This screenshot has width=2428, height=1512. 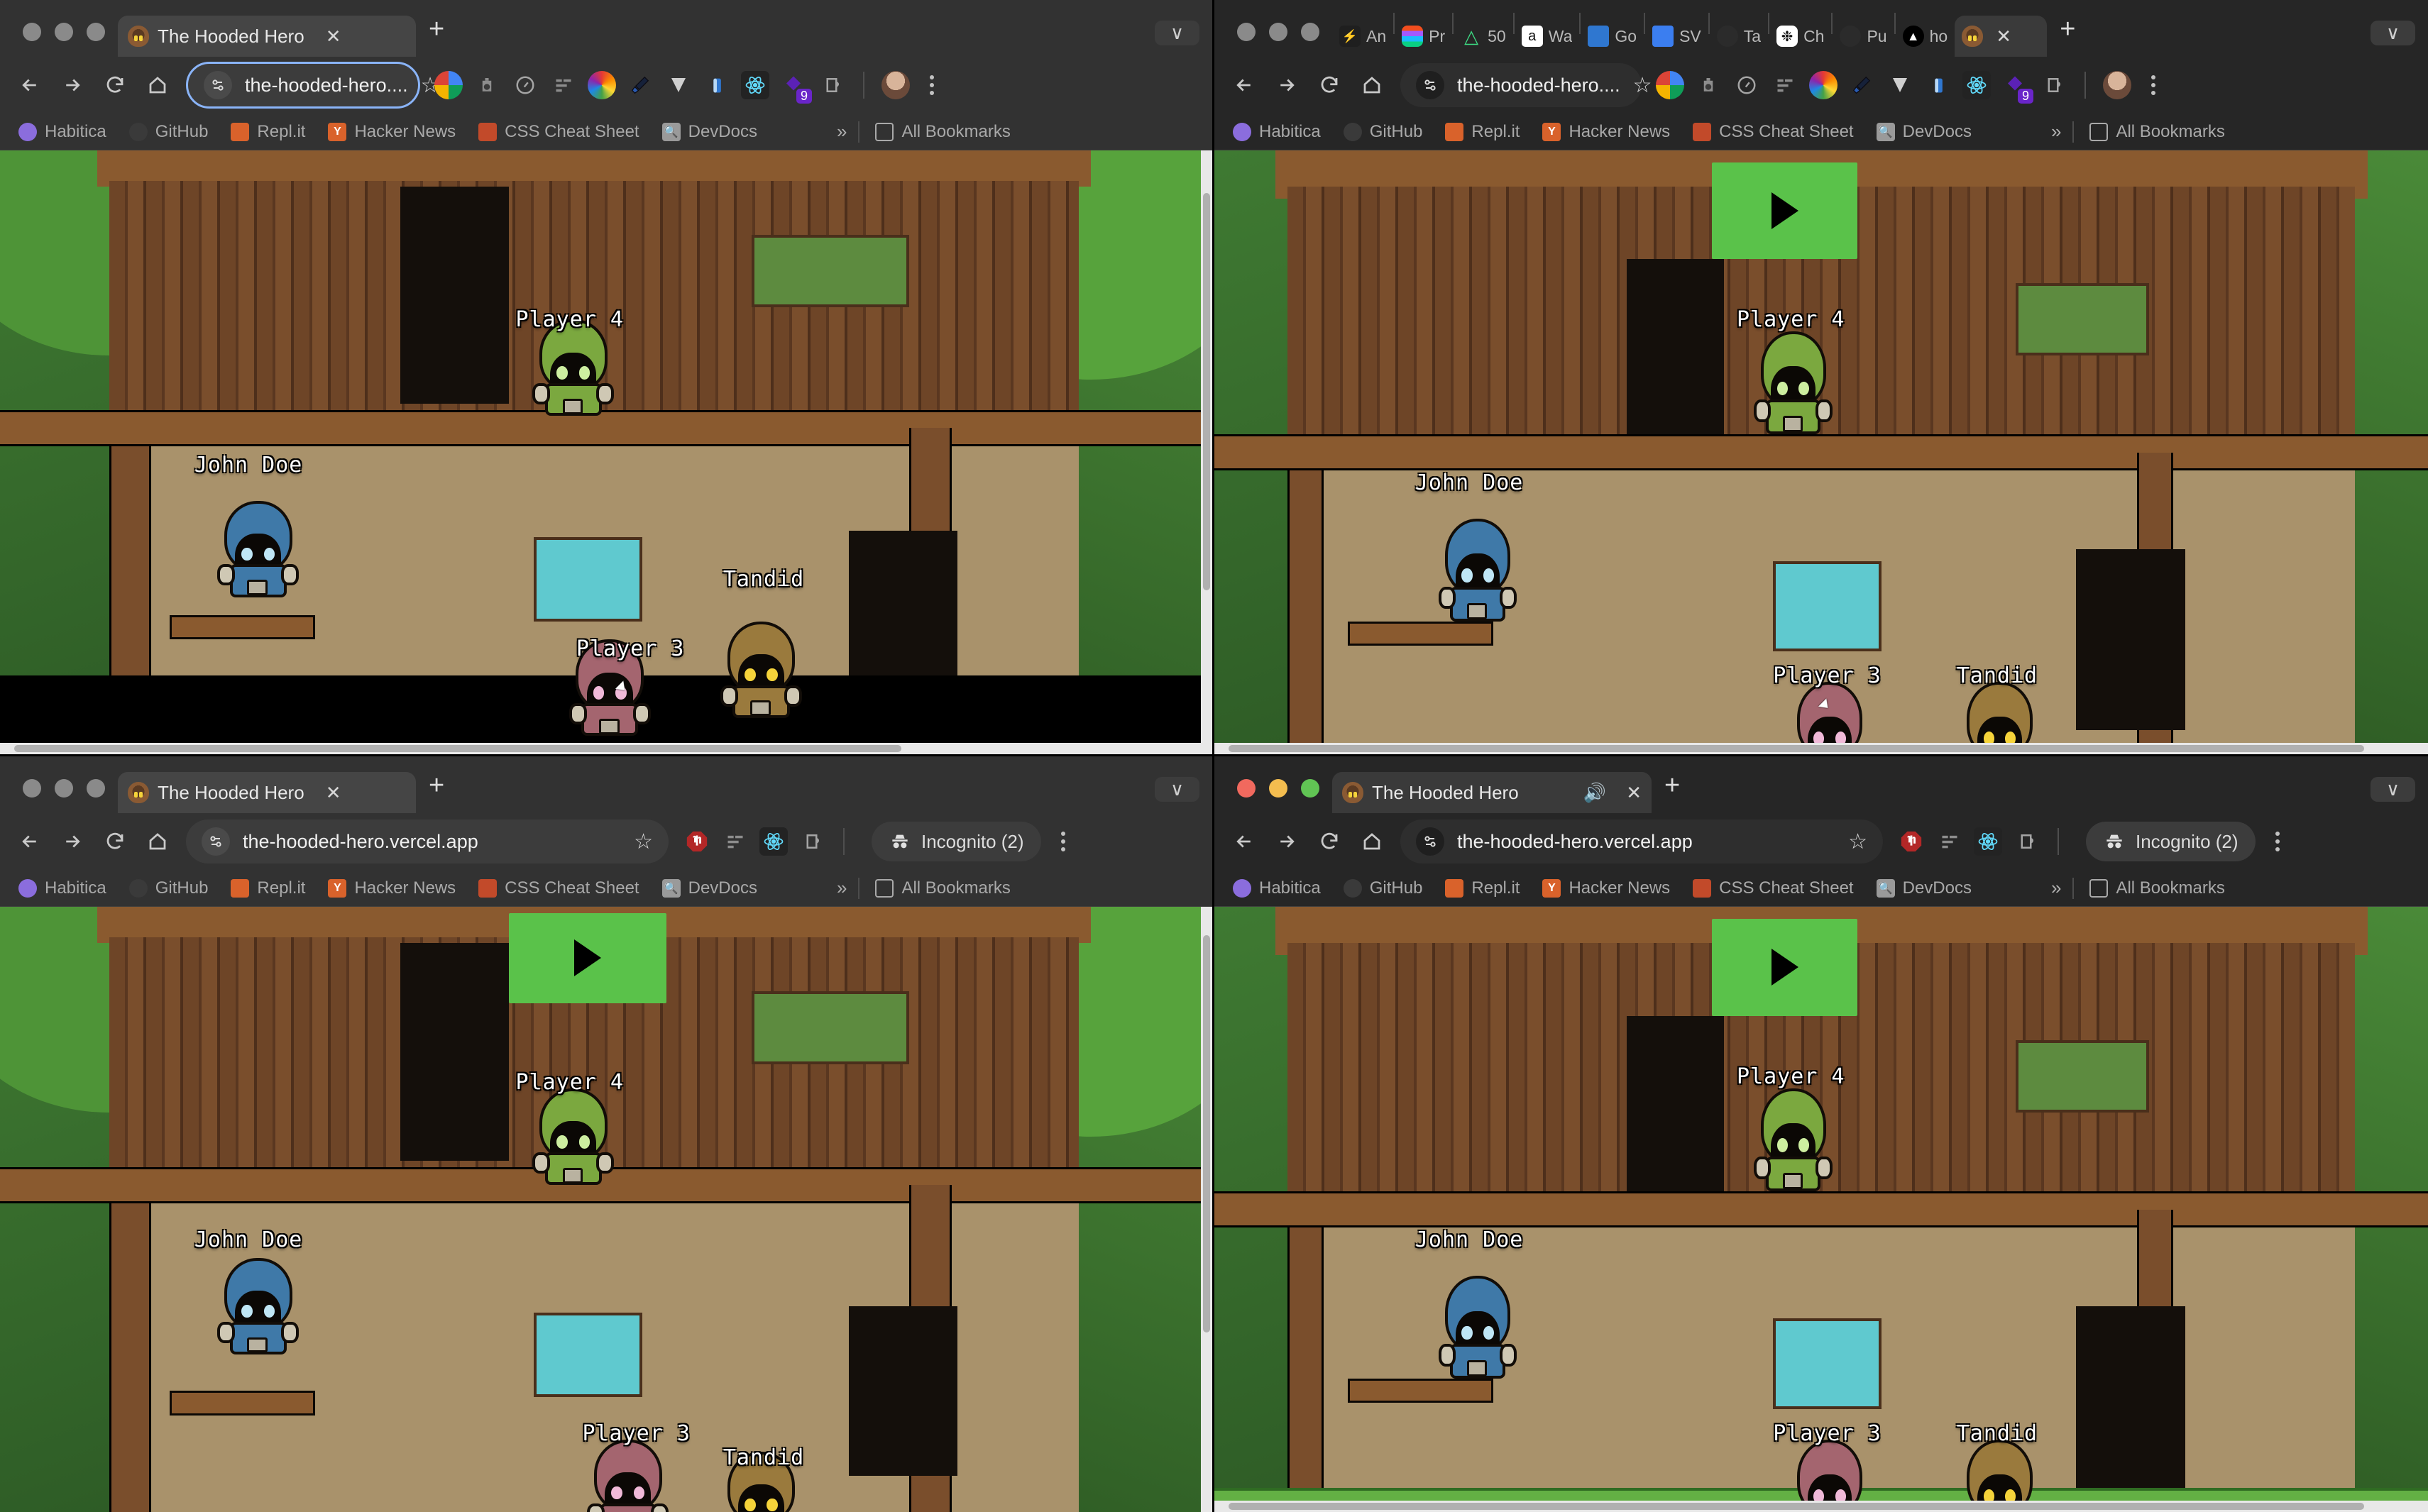 I want to click on tab-50: △ 50, so click(x=1484, y=36).